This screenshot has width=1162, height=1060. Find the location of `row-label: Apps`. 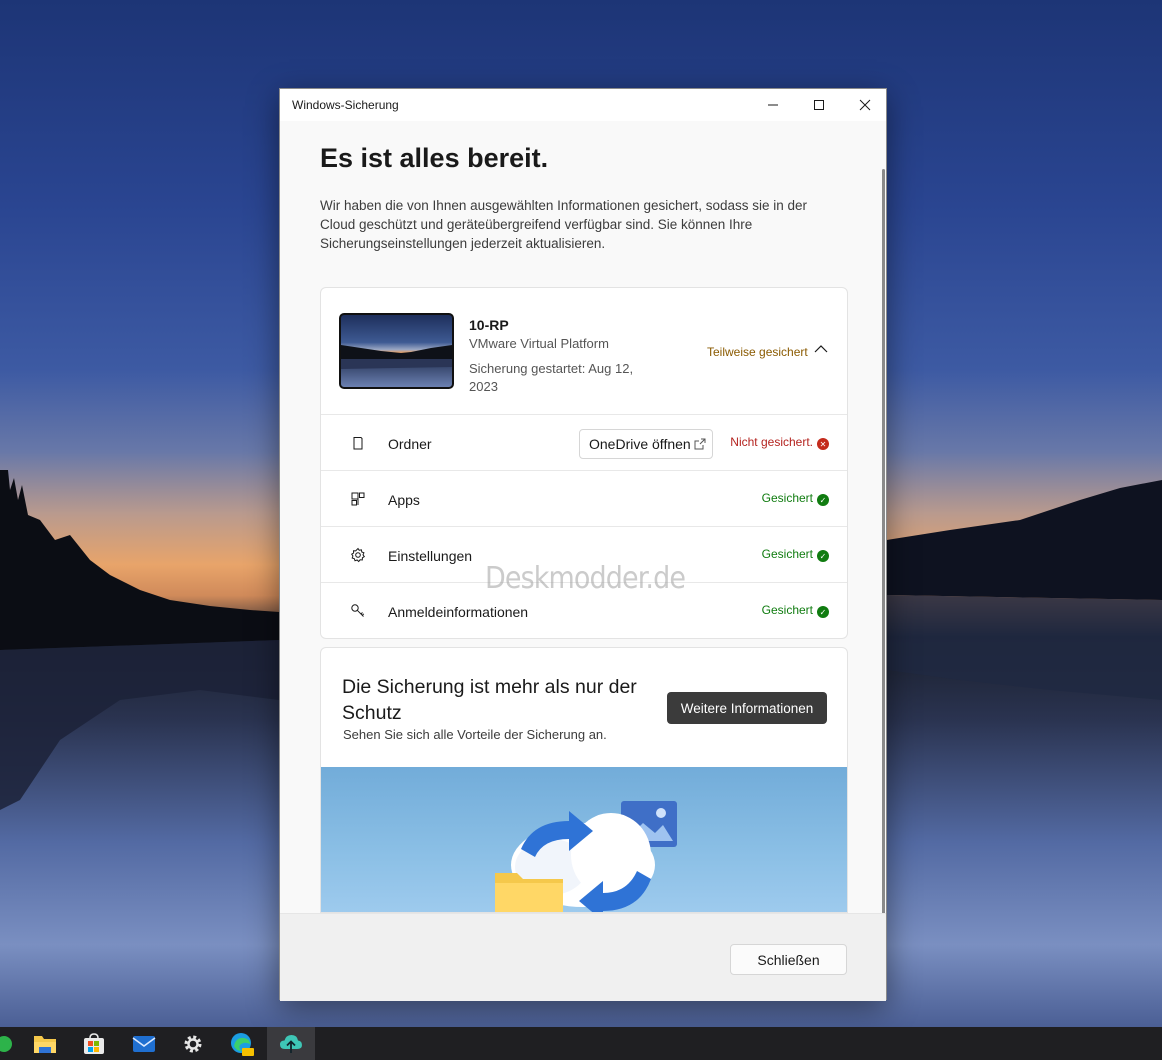

row-label: Apps is located at coordinates (404, 500).